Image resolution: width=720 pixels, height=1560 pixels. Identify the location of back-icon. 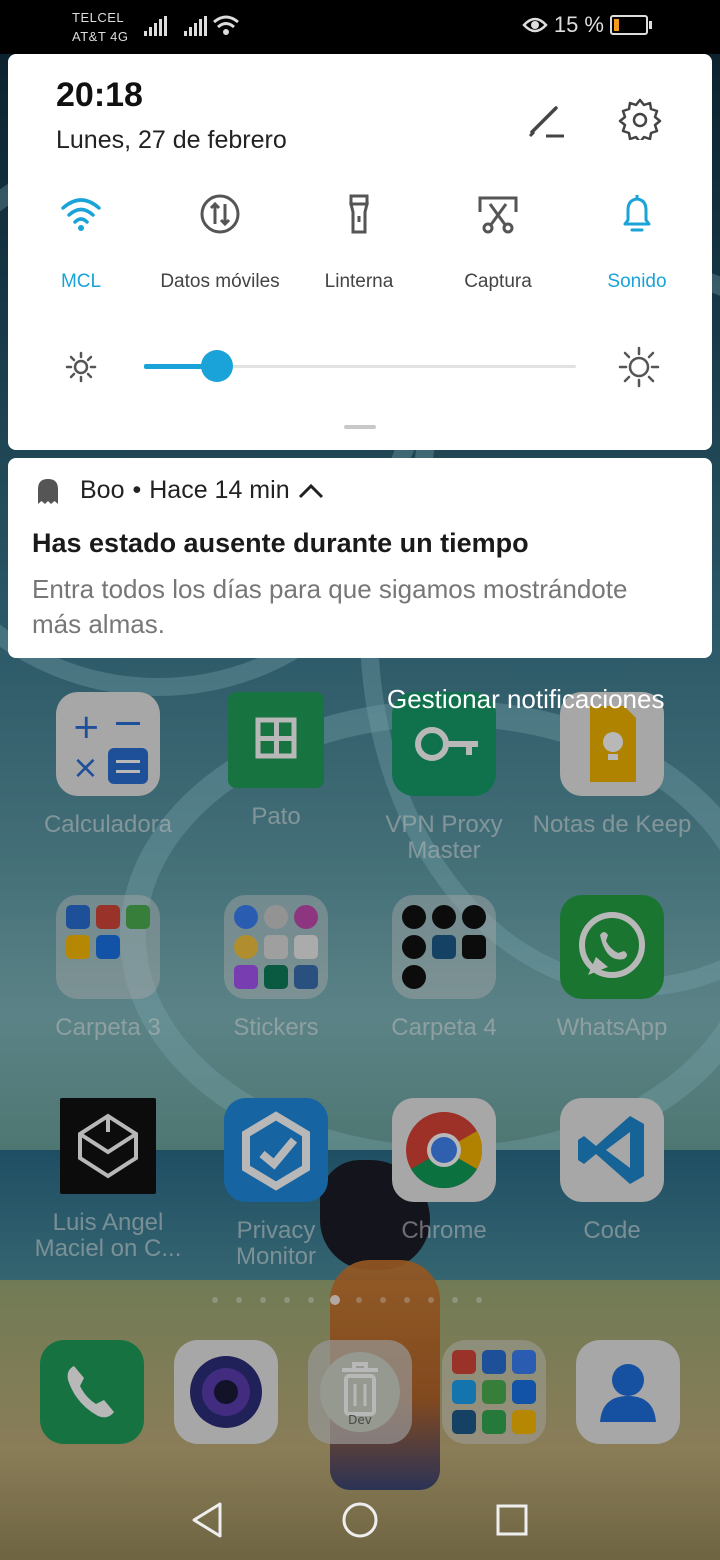
(208, 1520).